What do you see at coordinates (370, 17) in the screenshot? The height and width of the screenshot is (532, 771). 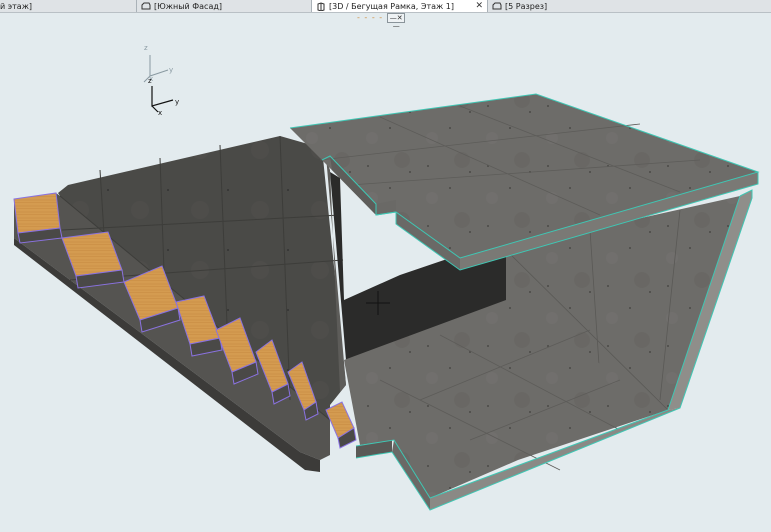 I see `dash-indicator: - - - -` at bounding box center [370, 17].